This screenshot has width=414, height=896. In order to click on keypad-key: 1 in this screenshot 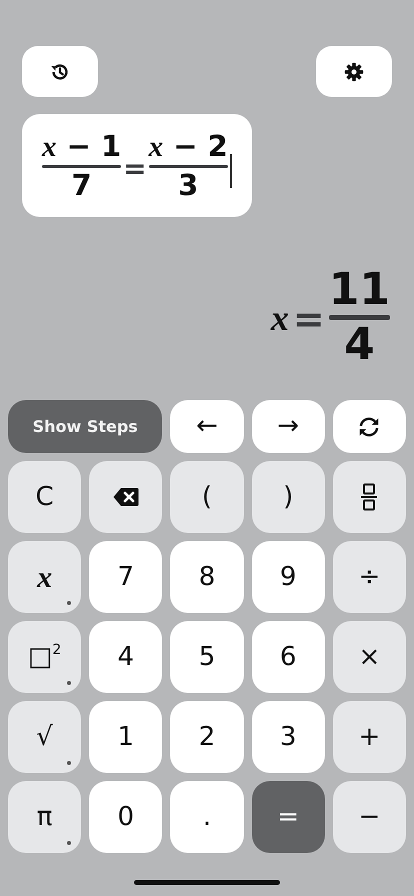, I will do `click(125, 737)`.